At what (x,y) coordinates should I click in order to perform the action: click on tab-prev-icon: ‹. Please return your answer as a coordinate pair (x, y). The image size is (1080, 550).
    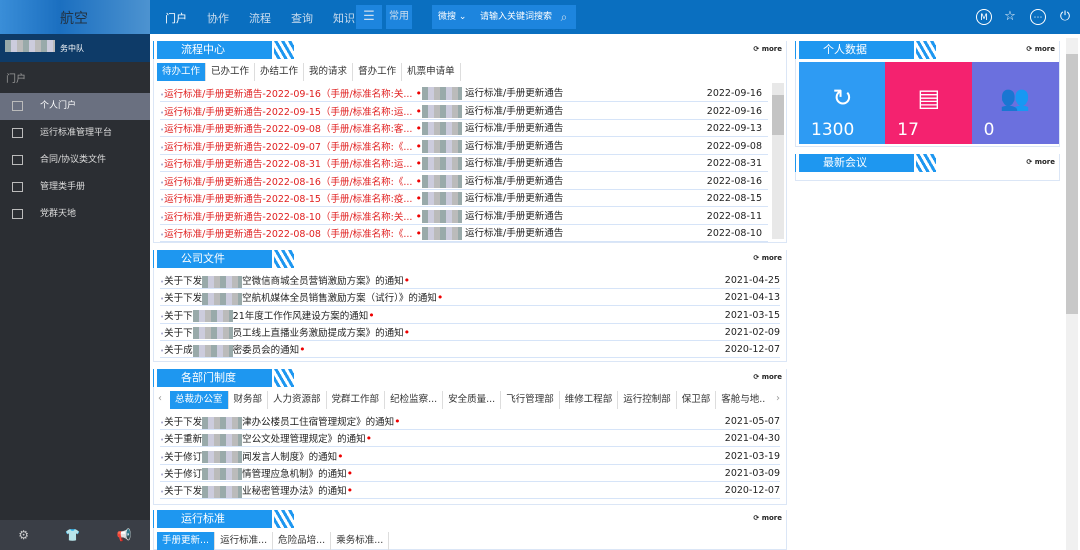
    Looking at the image, I should click on (160, 398).